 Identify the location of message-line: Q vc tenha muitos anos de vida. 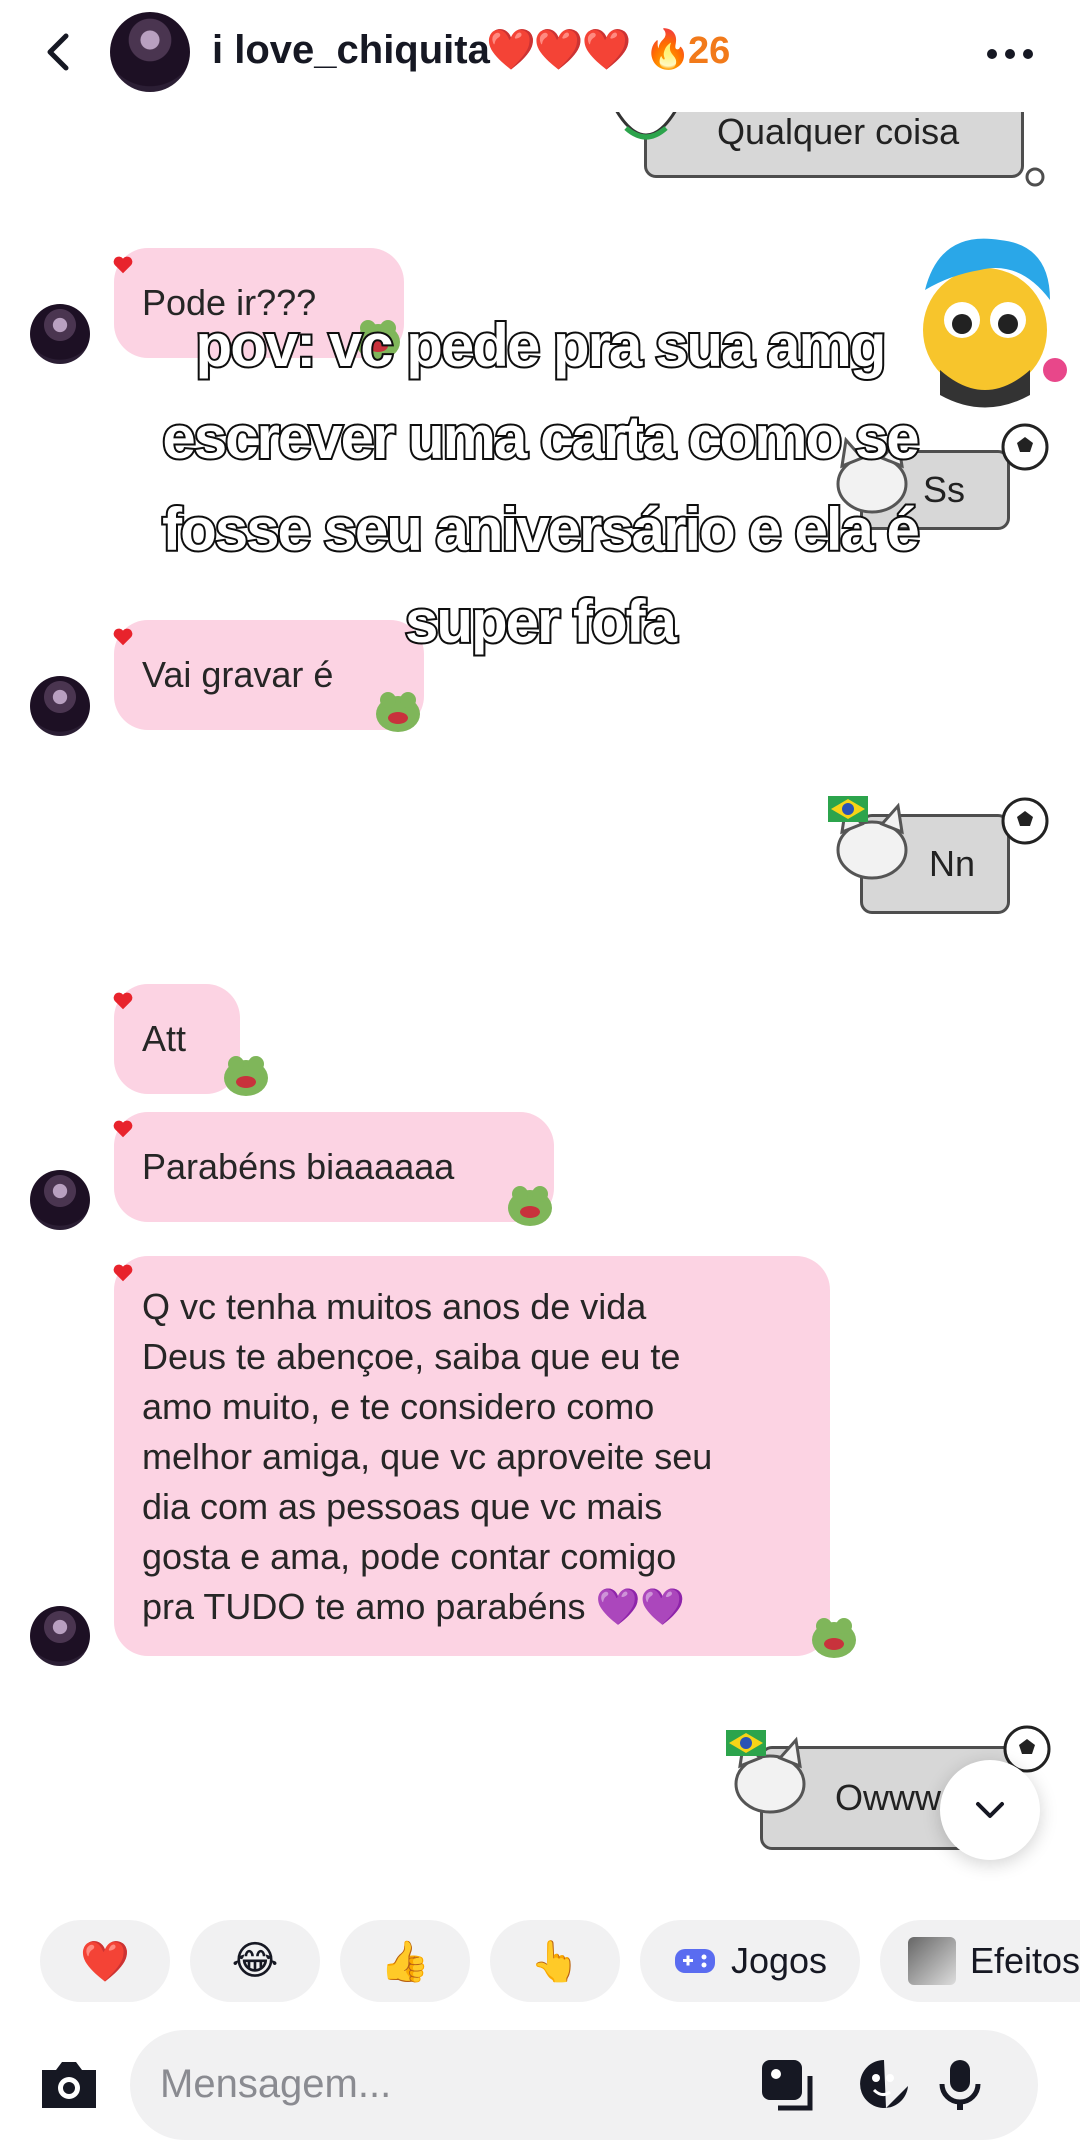
(394, 1306).